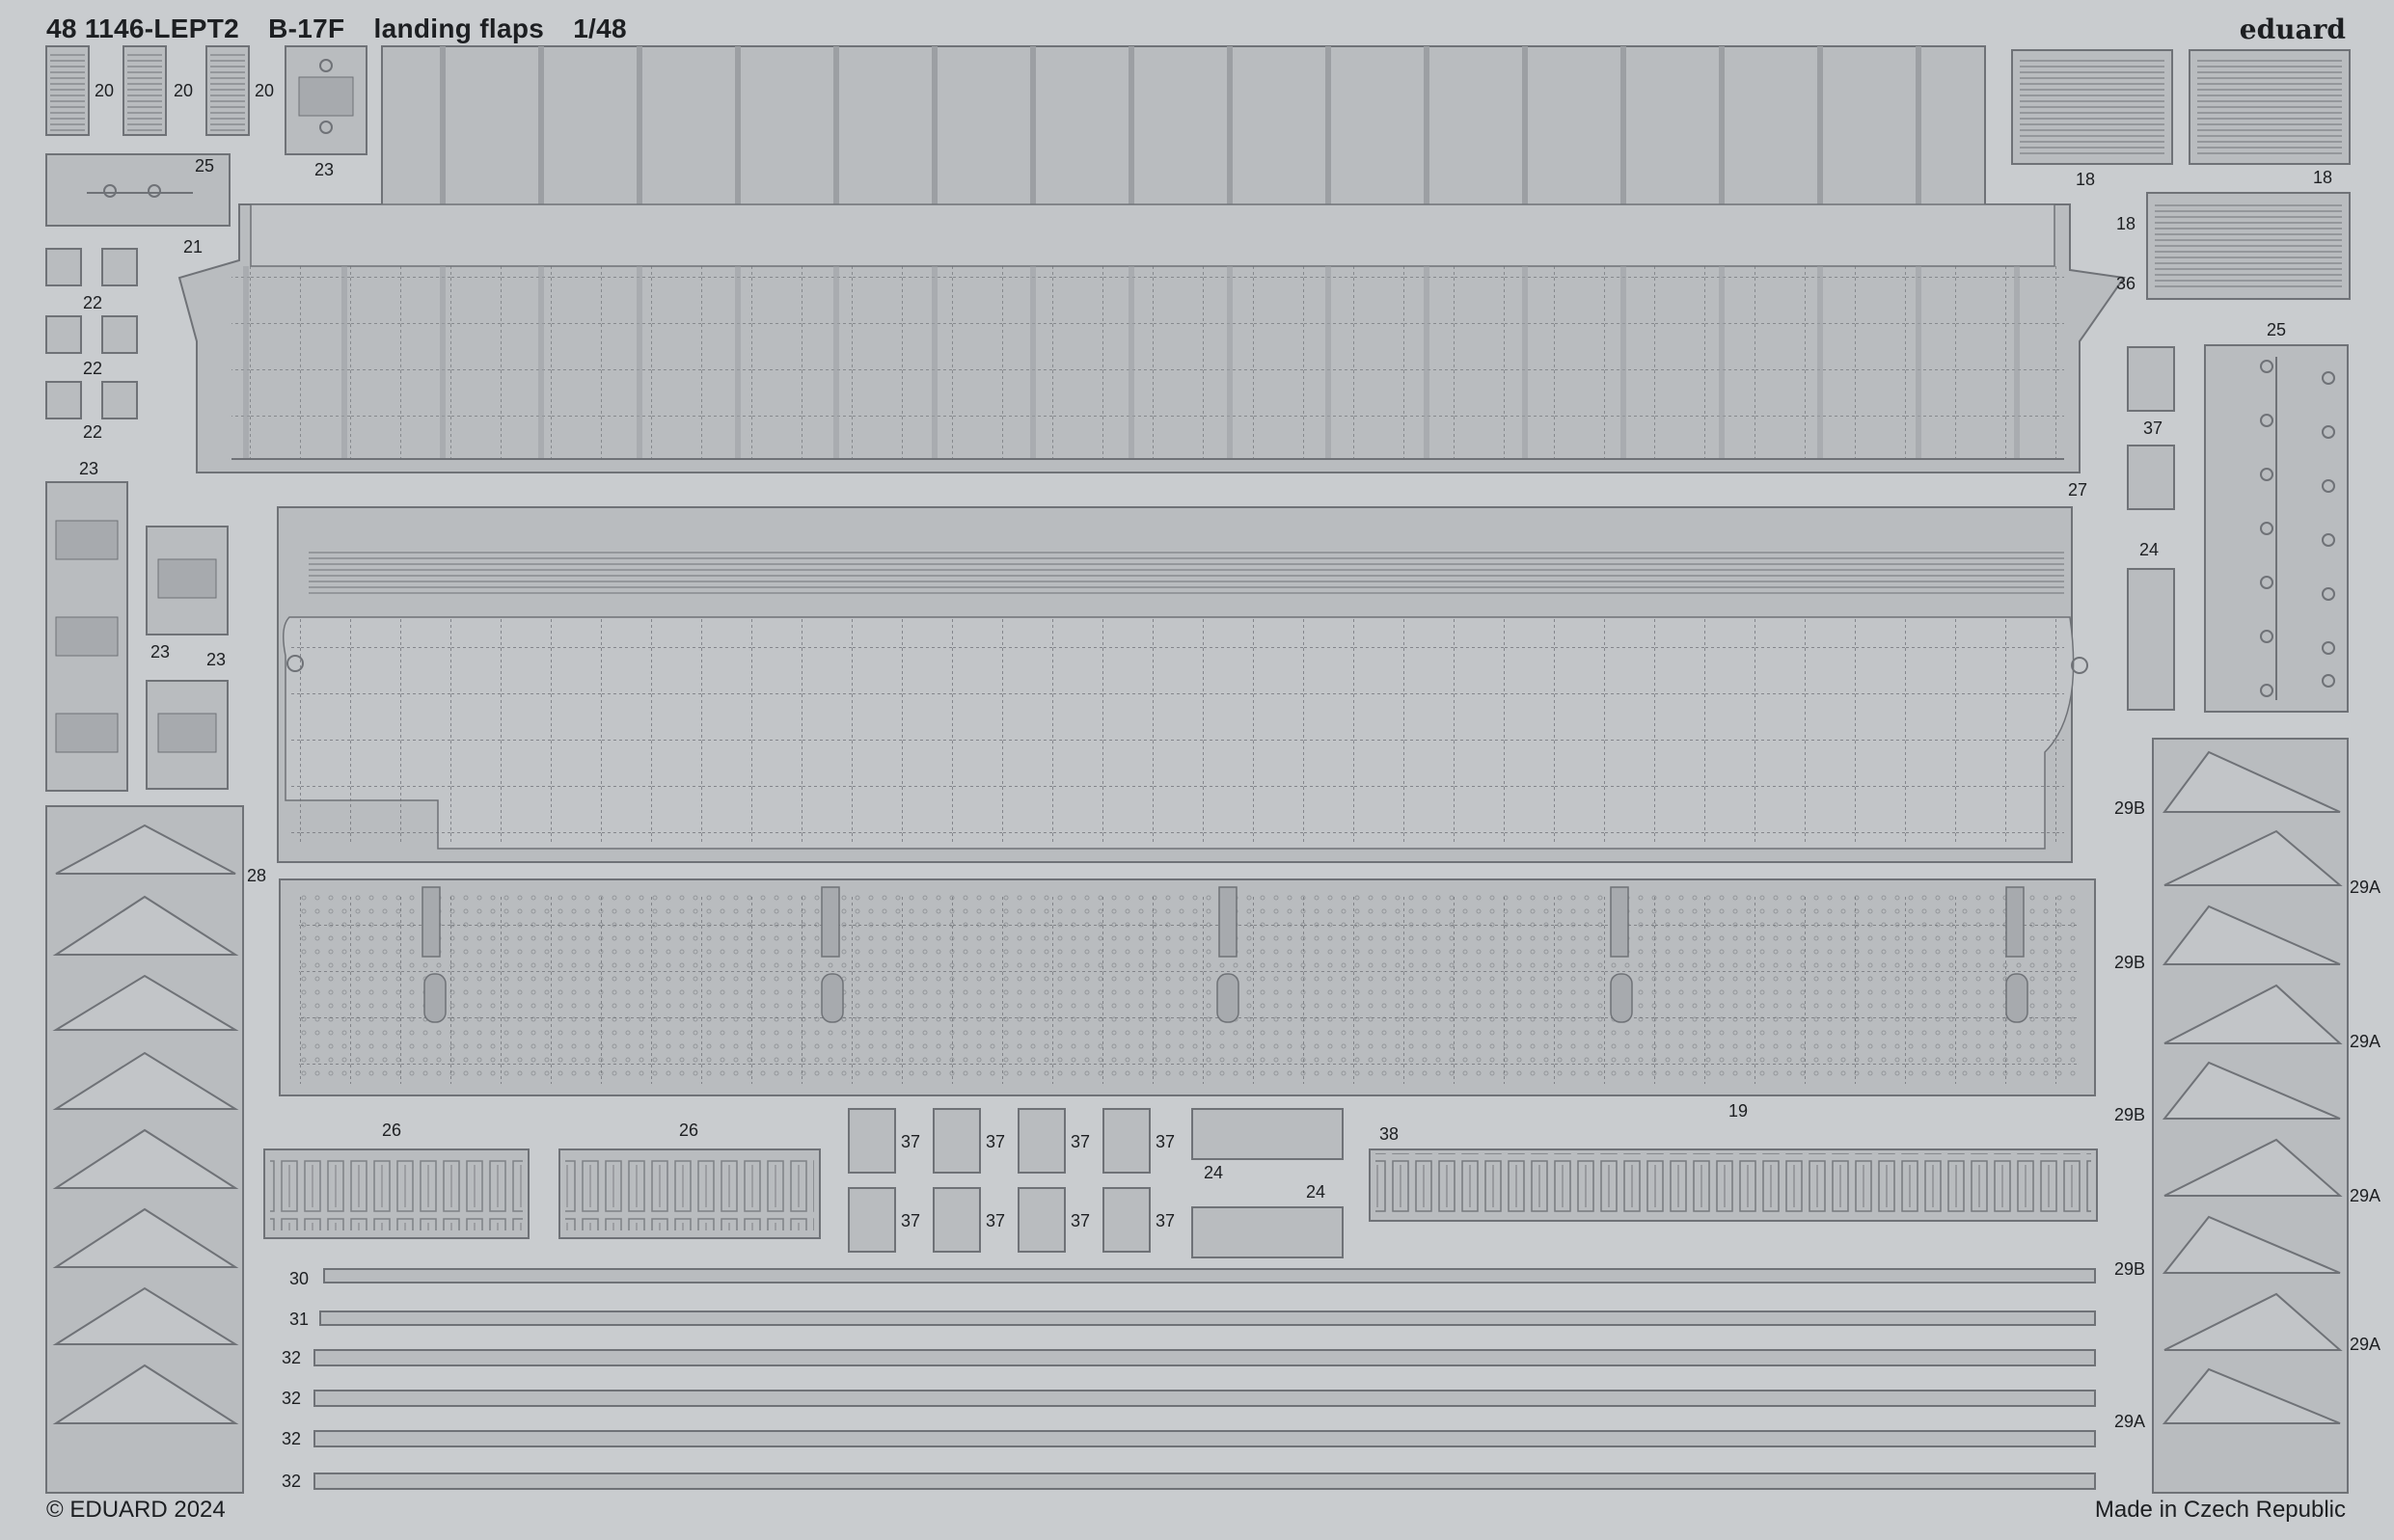 This screenshot has width=2394, height=1540. What do you see at coordinates (292, 1357) in the screenshot?
I see `label-32-a: 32` at bounding box center [292, 1357].